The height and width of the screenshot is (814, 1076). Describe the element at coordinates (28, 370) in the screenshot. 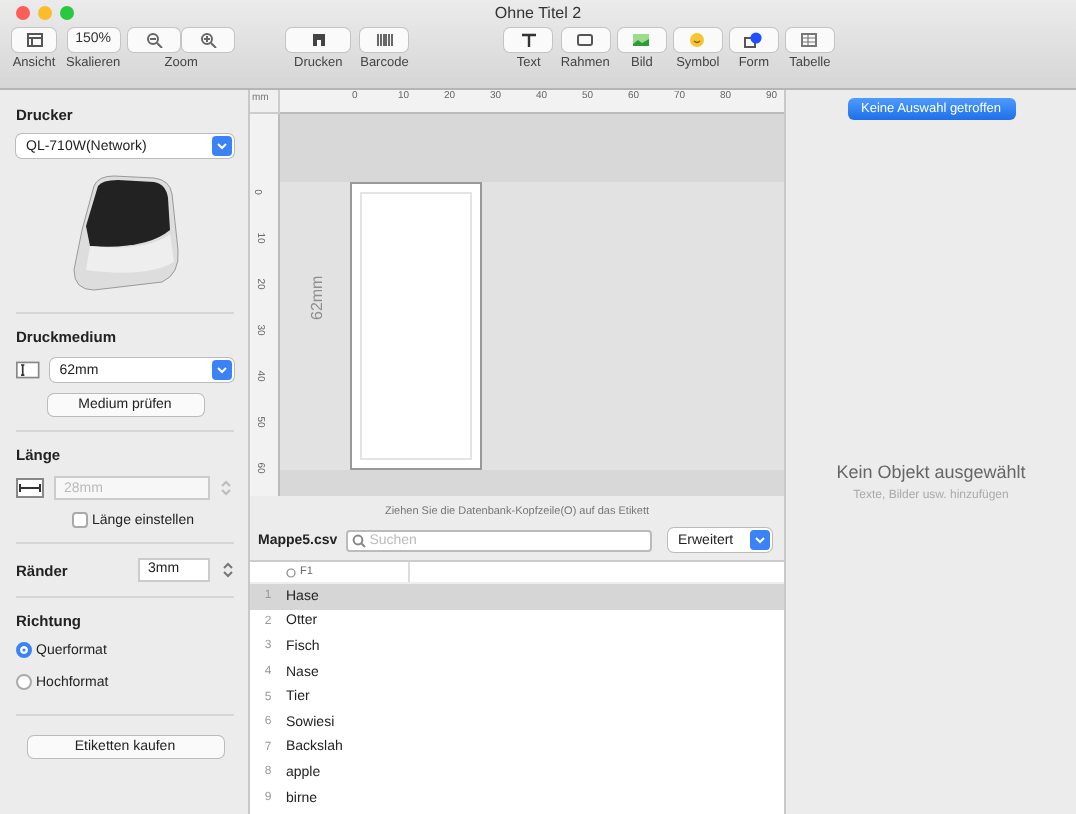

I see `label-height-icon` at that location.